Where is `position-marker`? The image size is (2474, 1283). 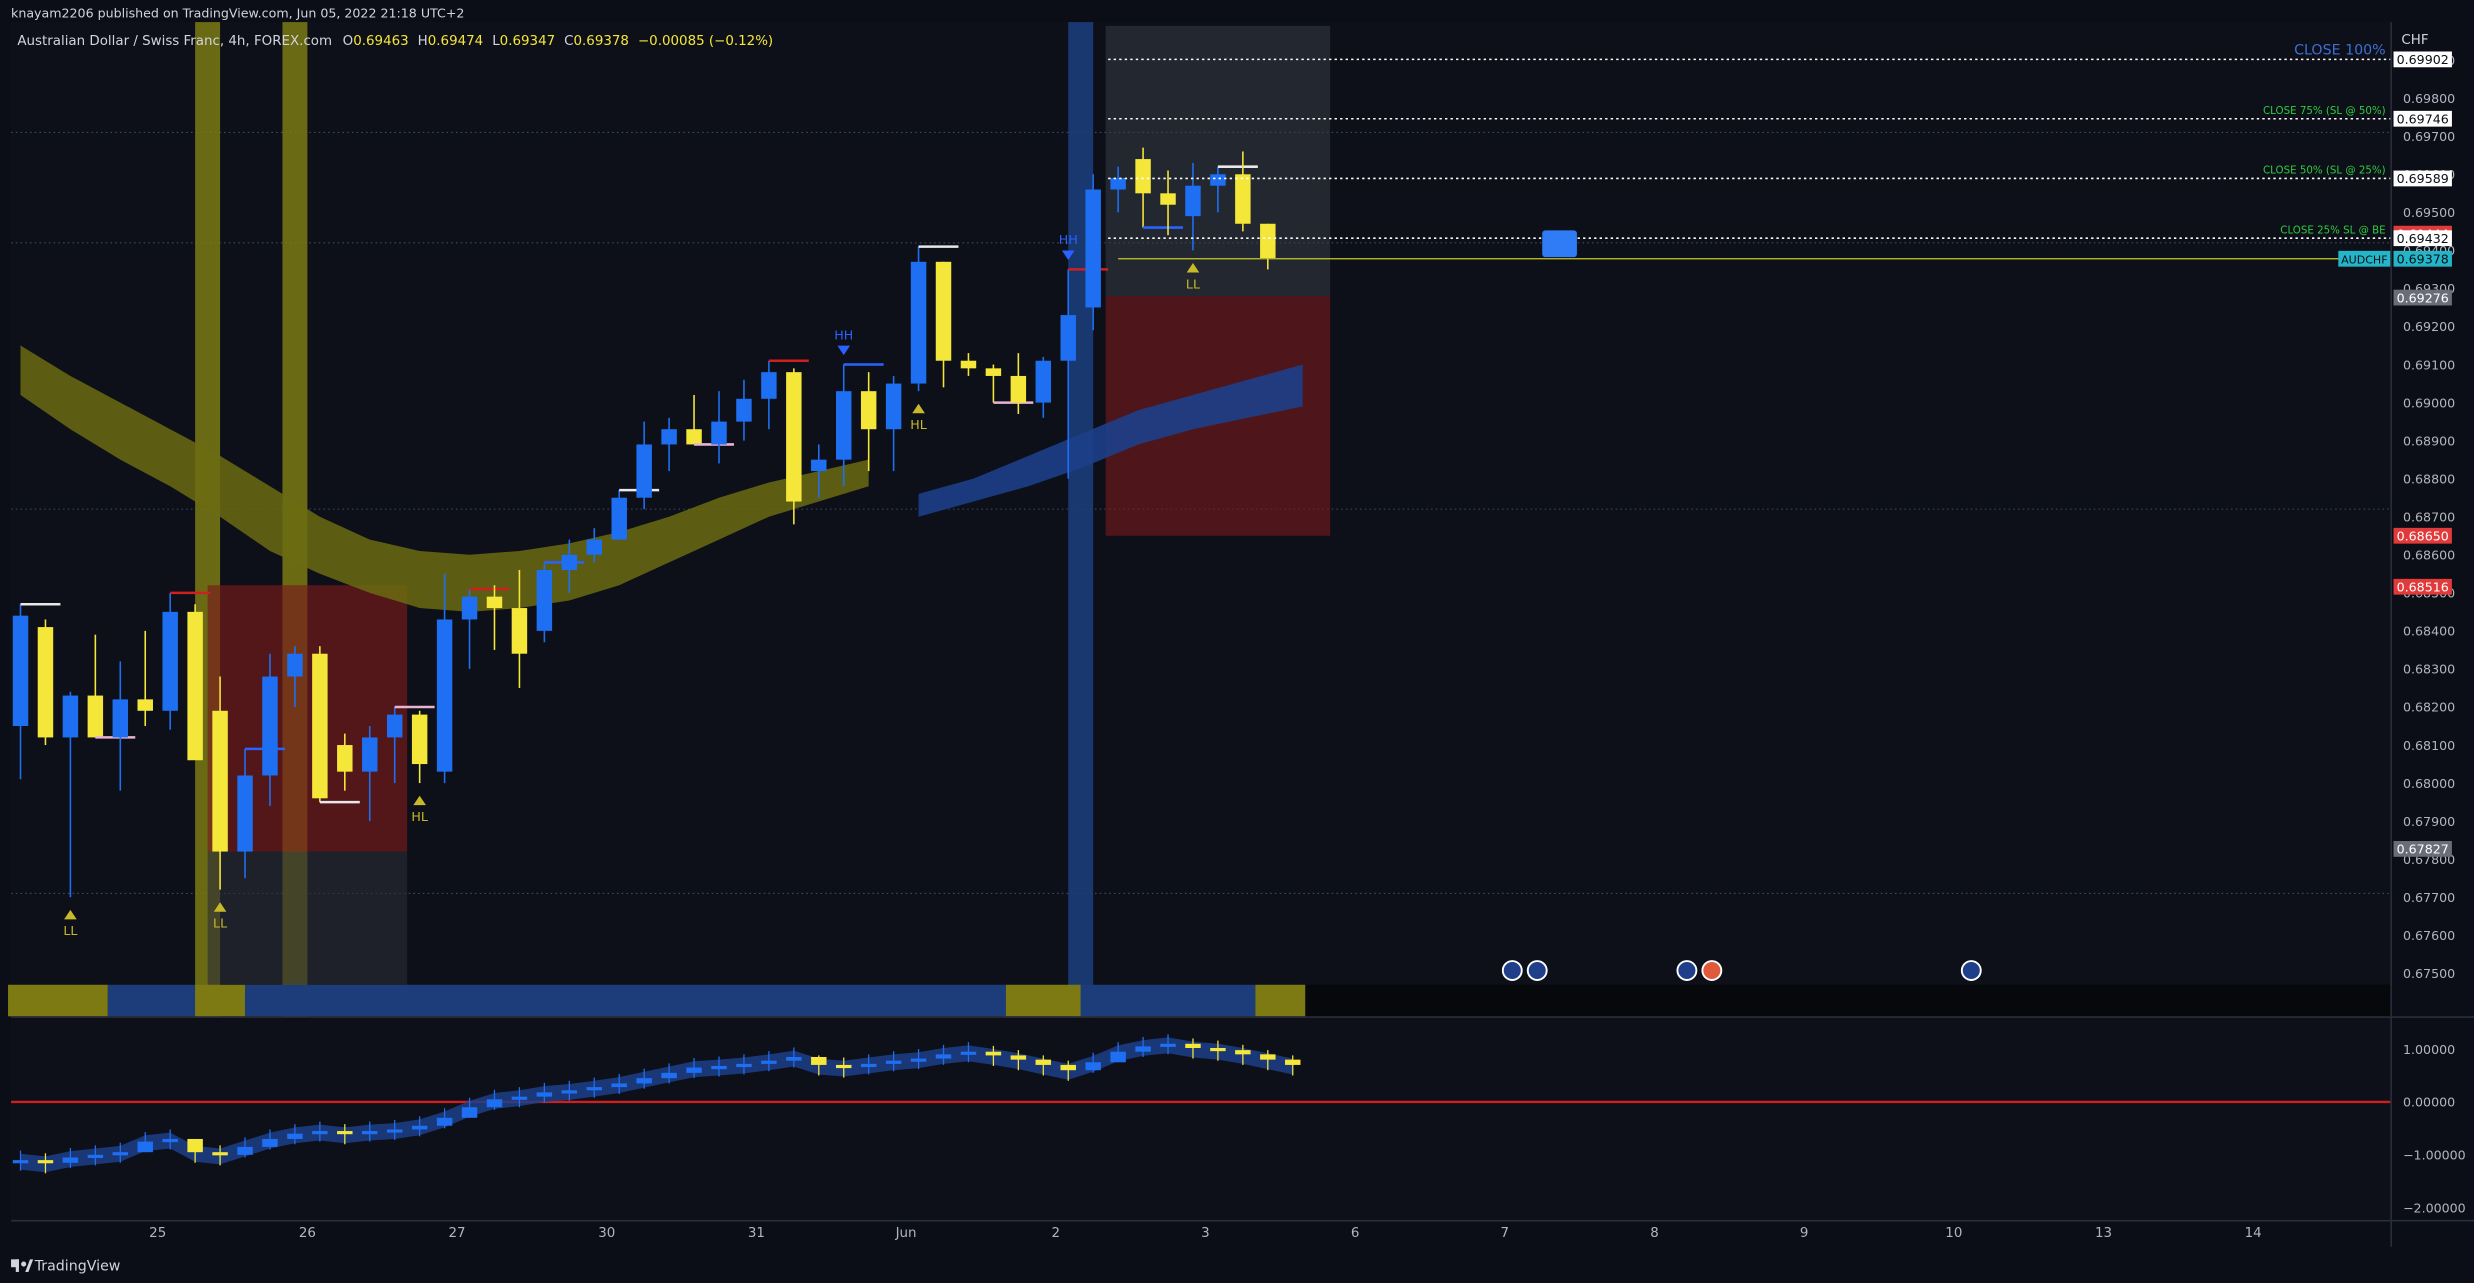
position-marker is located at coordinates (1559, 244).